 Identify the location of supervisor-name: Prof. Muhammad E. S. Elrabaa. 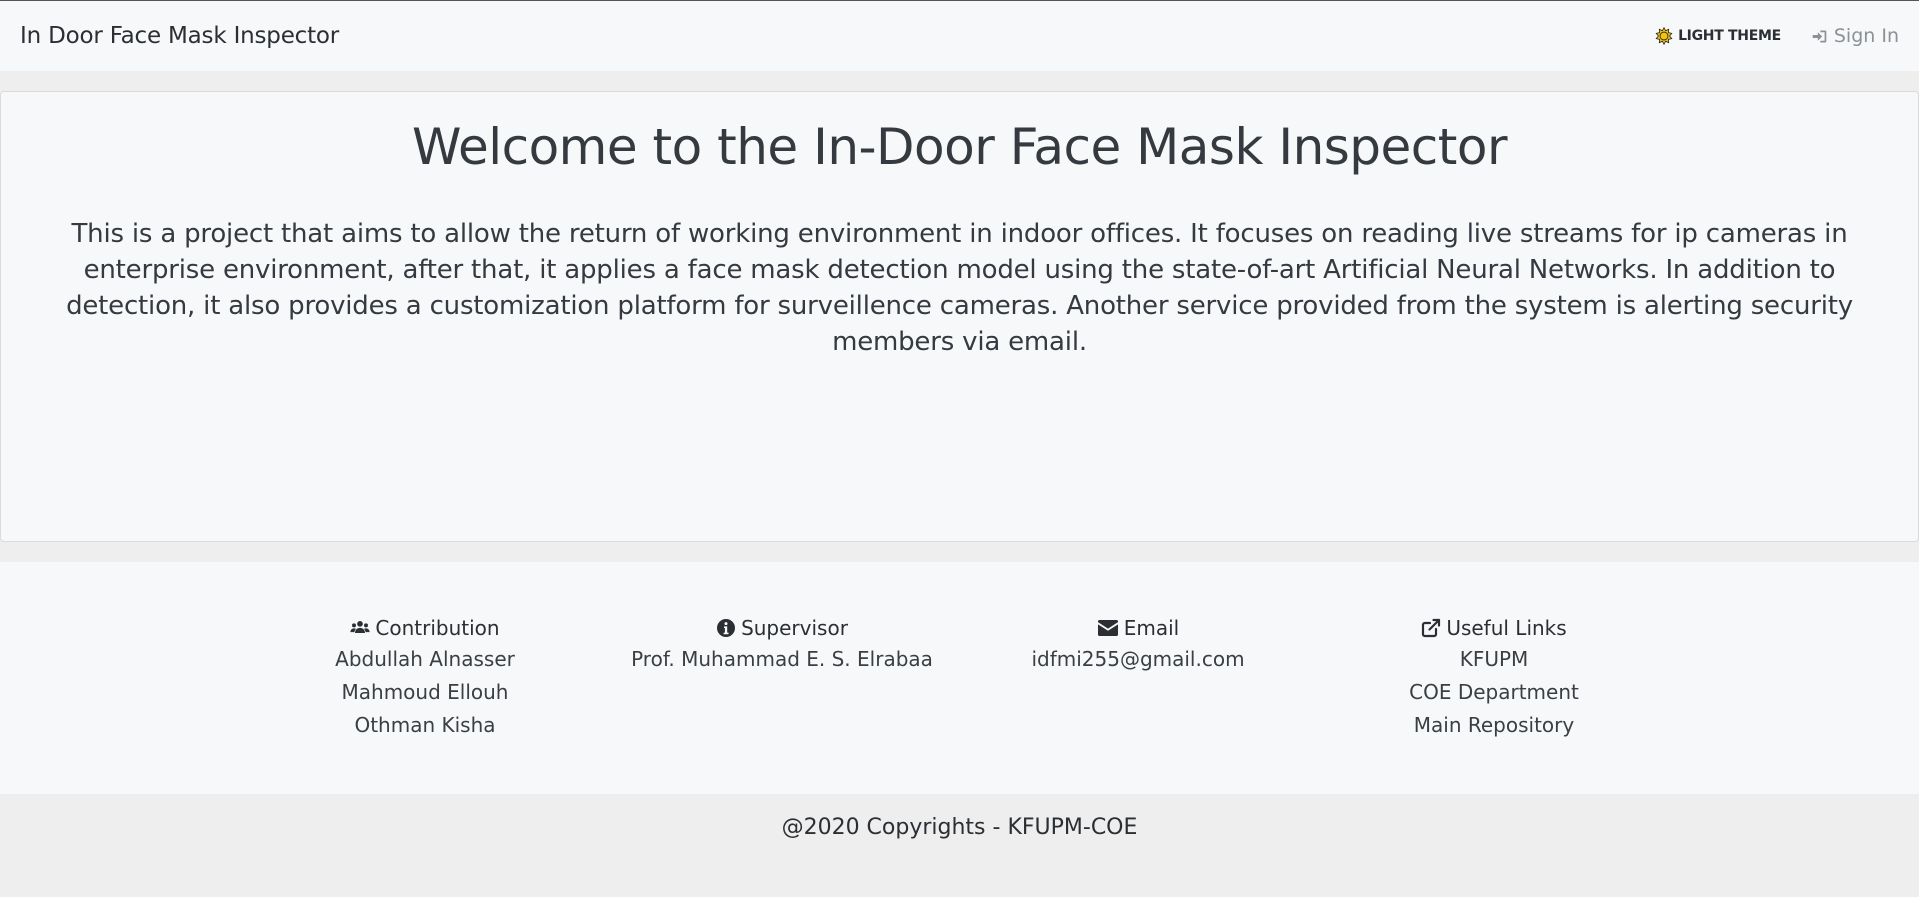
(782, 659).